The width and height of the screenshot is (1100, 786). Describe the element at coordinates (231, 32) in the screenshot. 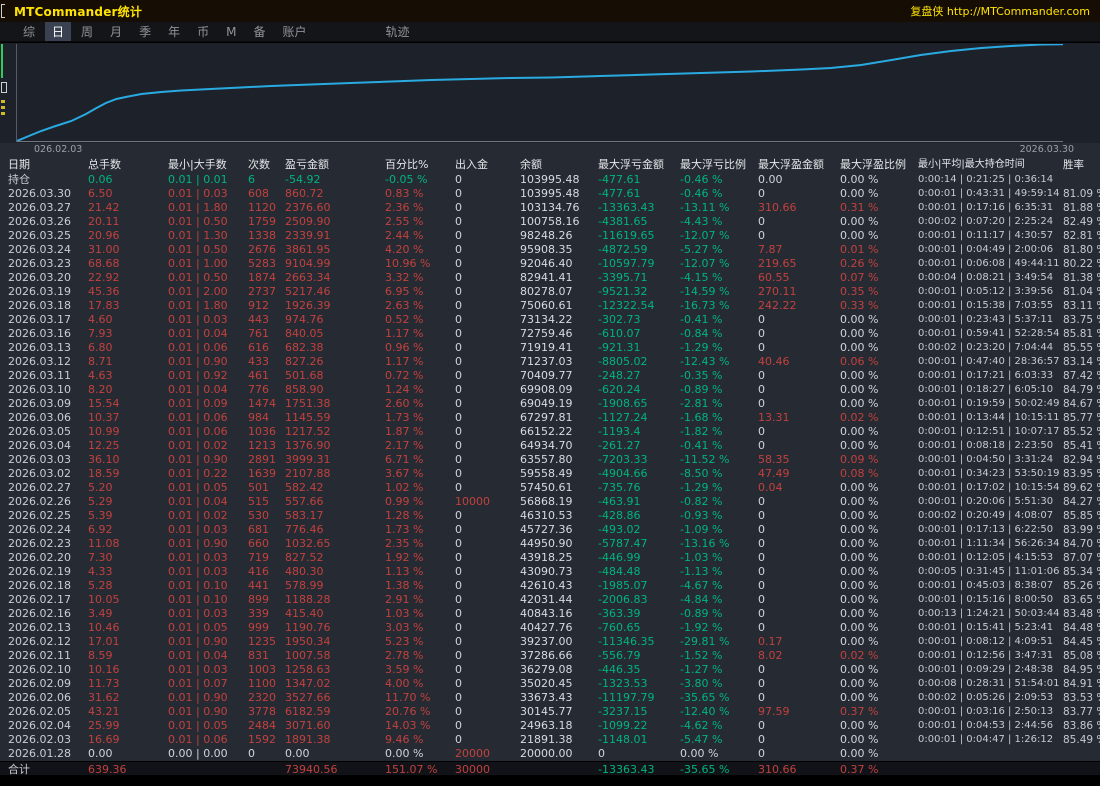

I see `menu-item-M: M` at that location.